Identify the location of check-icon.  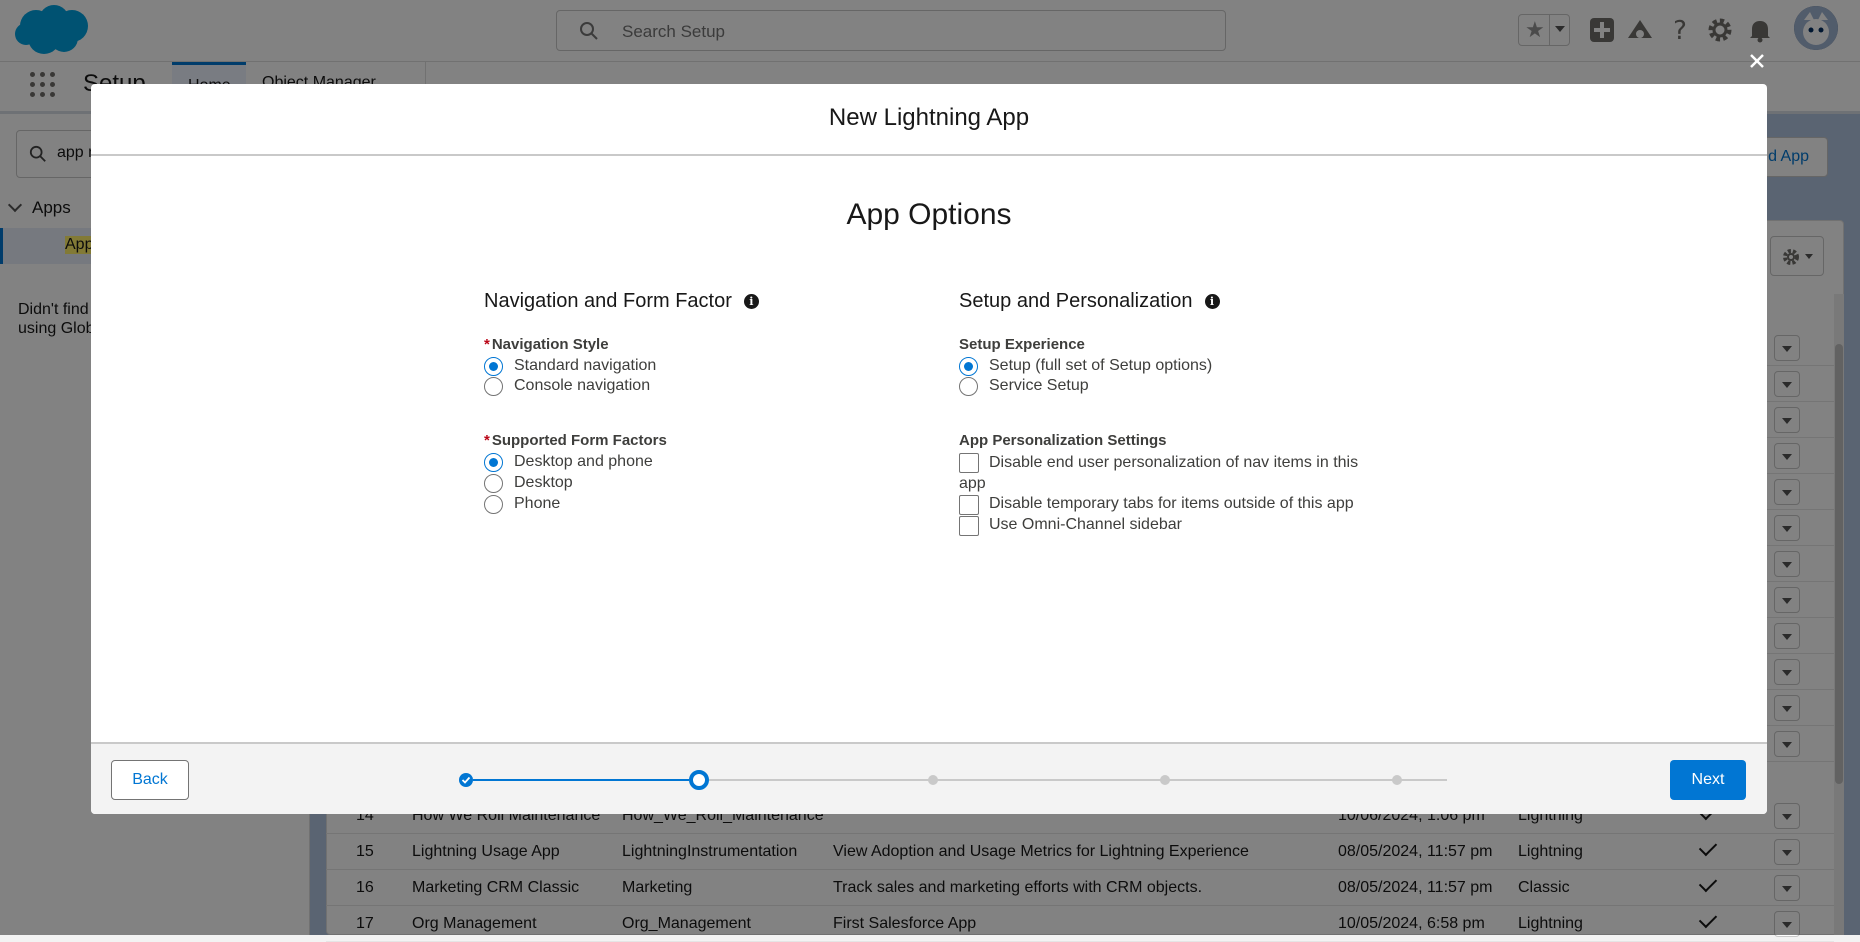
(466, 780).